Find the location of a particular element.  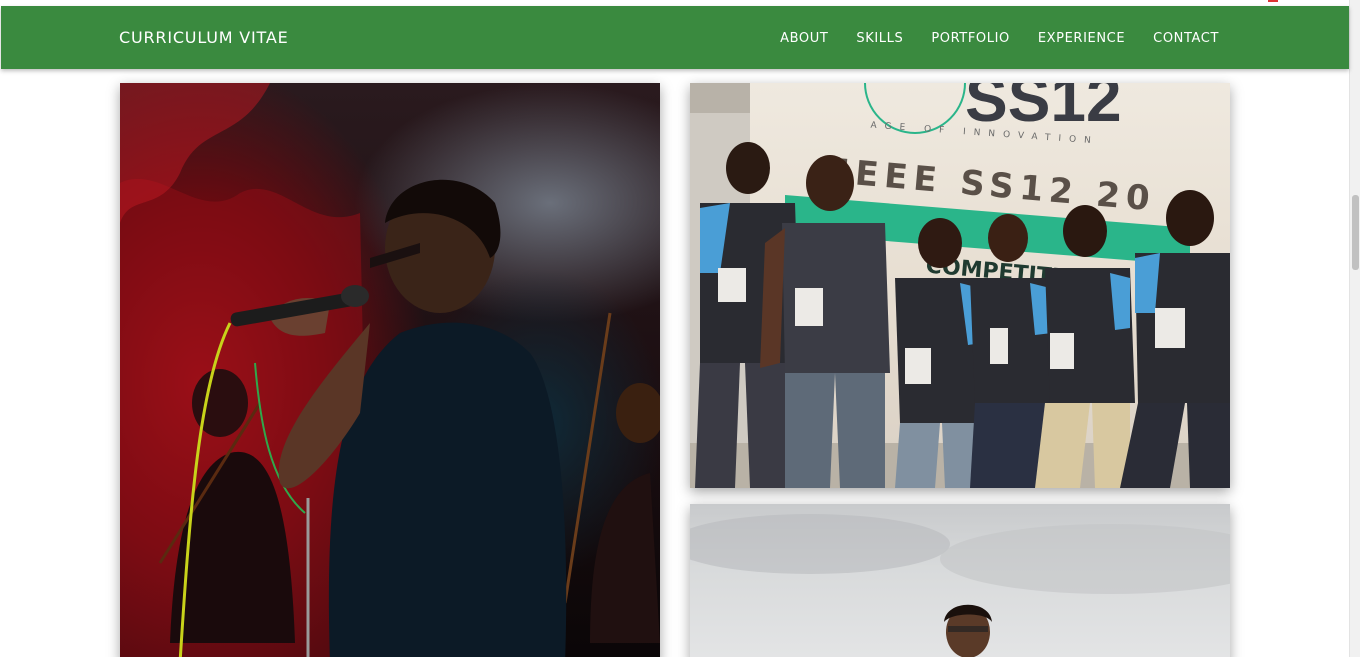

nav-link-experience: EXPERIENCE is located at coordinates (1081, 38).